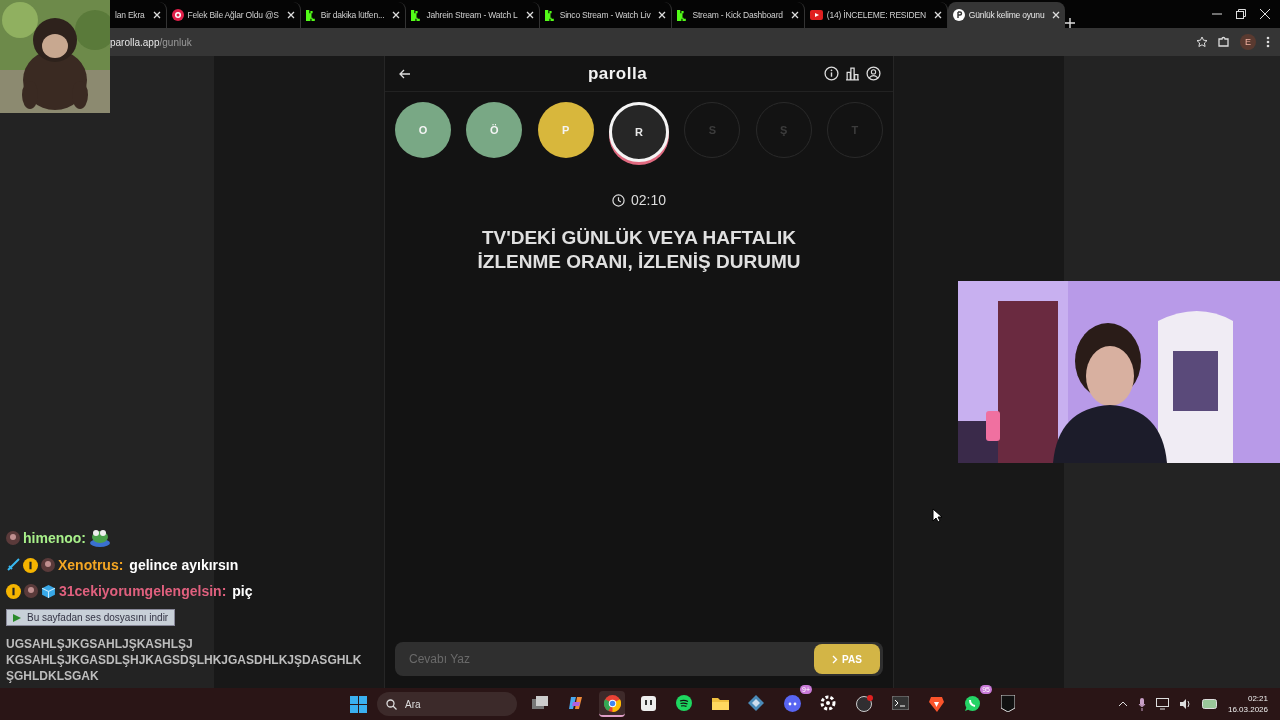  Describe the element at coordinates (639, 250) in the screenshot. I see `question-text: TV'DEKİ GÜNLÜK VEYA HAFTALIK İZLENME ORANI, İZLENİŞ DURUMU` at that location.